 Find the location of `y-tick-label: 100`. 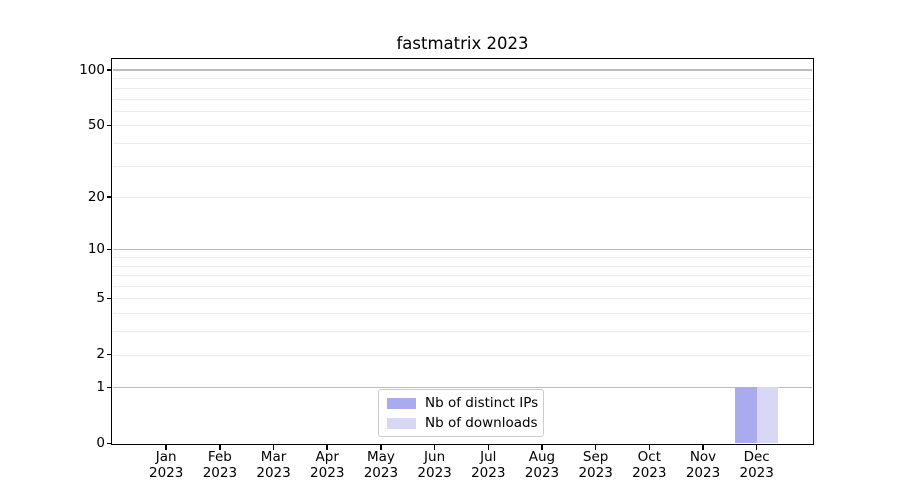

y-tick-label: 100 is located at coordinates (92, 69).